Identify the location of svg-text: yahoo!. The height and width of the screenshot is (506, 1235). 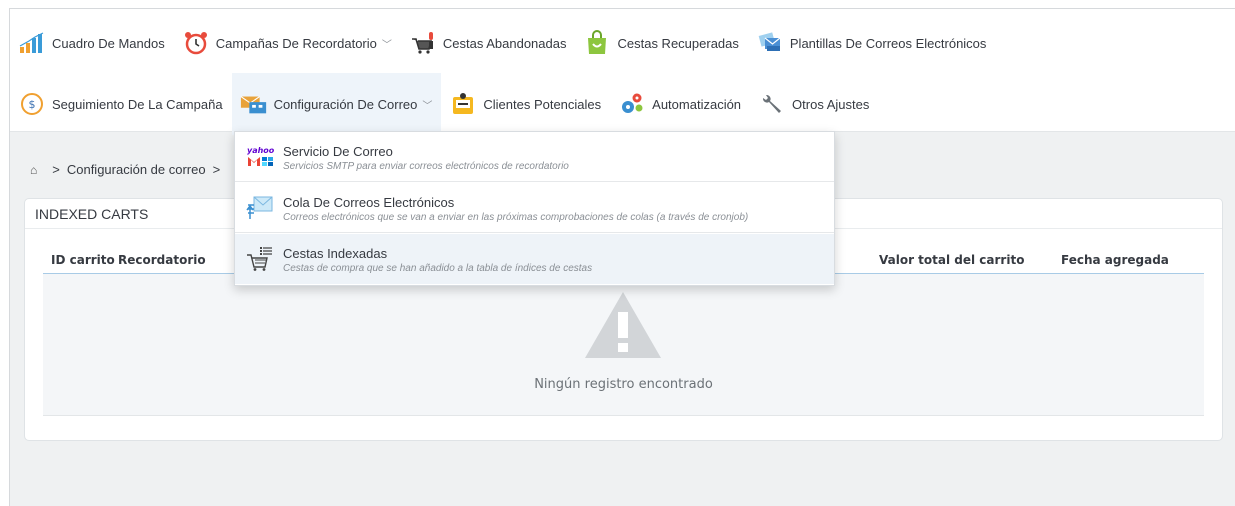
(260, 150).